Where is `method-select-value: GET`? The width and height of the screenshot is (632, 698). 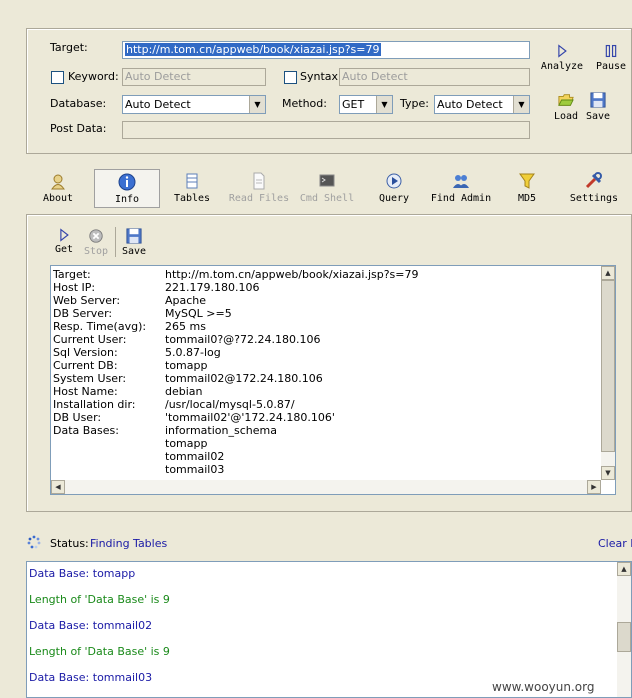
method-select-value: GET is located at coordinates (353, 104).